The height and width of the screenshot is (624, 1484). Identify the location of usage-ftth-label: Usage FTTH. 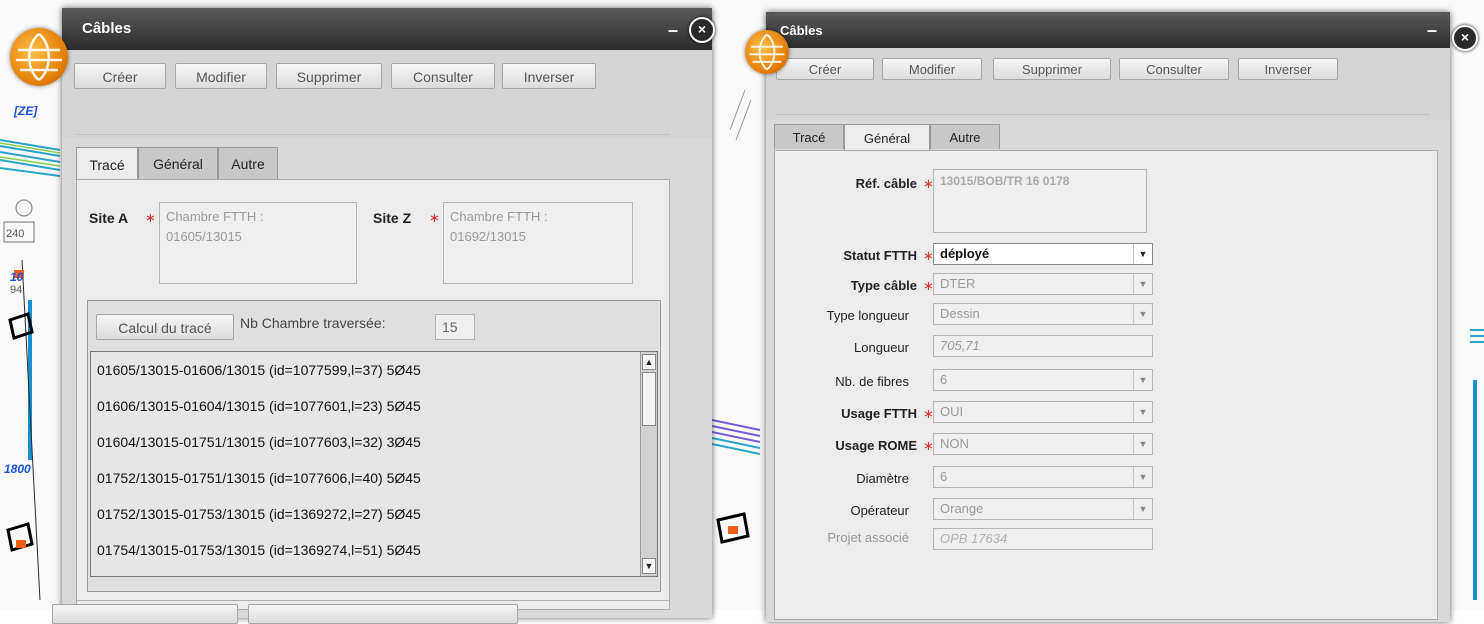
(879, 413).